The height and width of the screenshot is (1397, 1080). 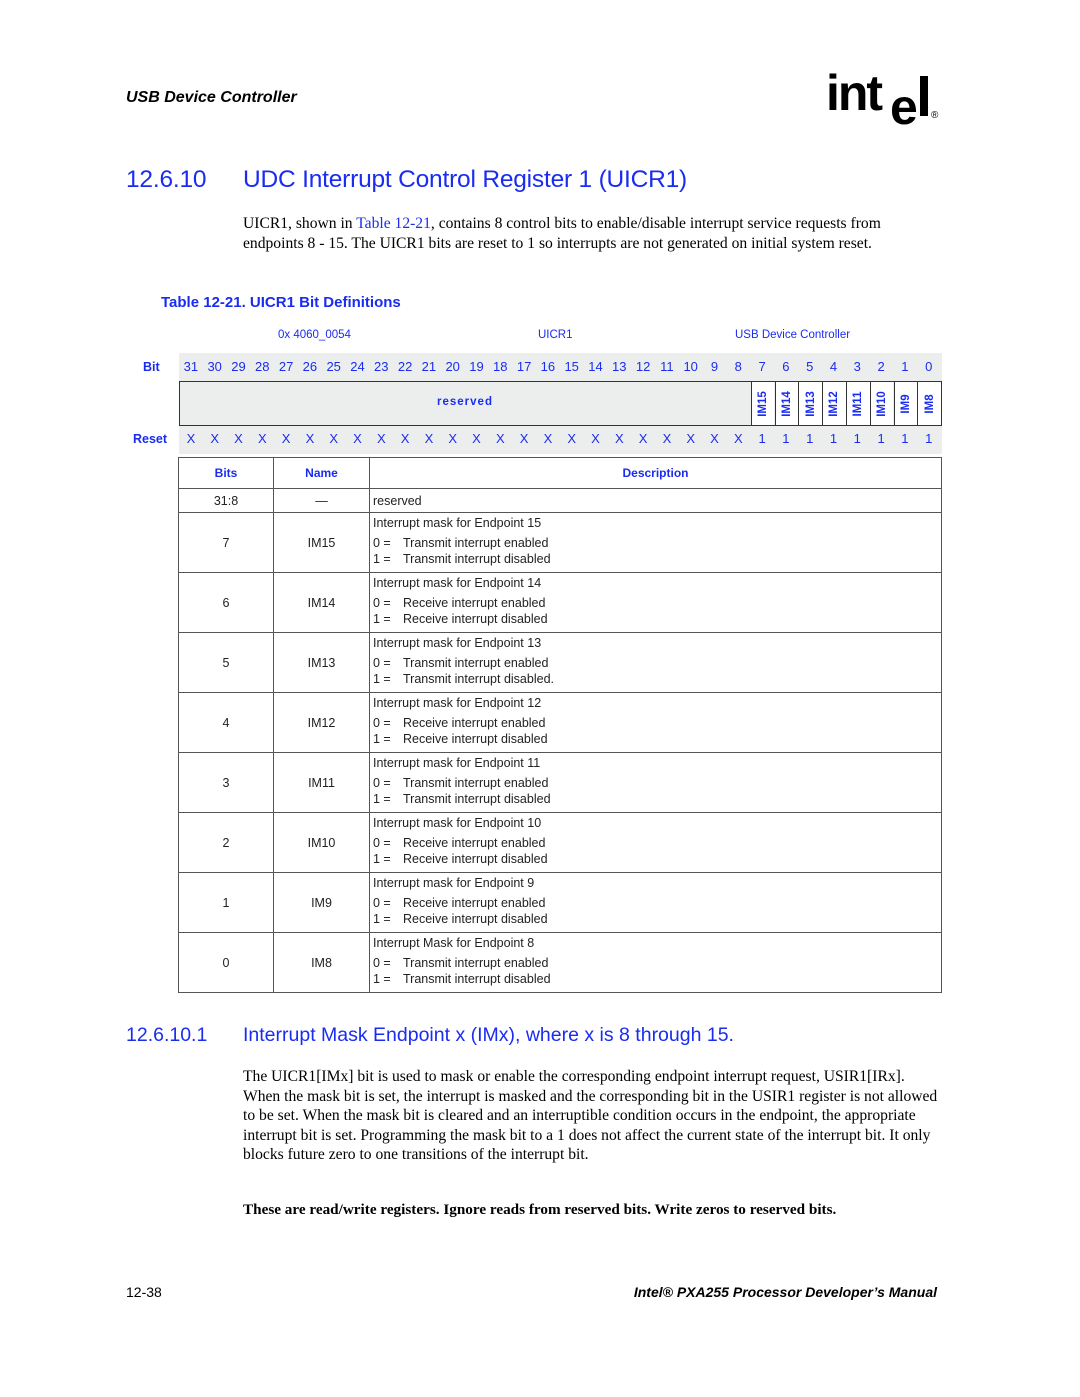 I want to click on value-0-text: Receive interrupt enabled, so click(x=474, y=723).